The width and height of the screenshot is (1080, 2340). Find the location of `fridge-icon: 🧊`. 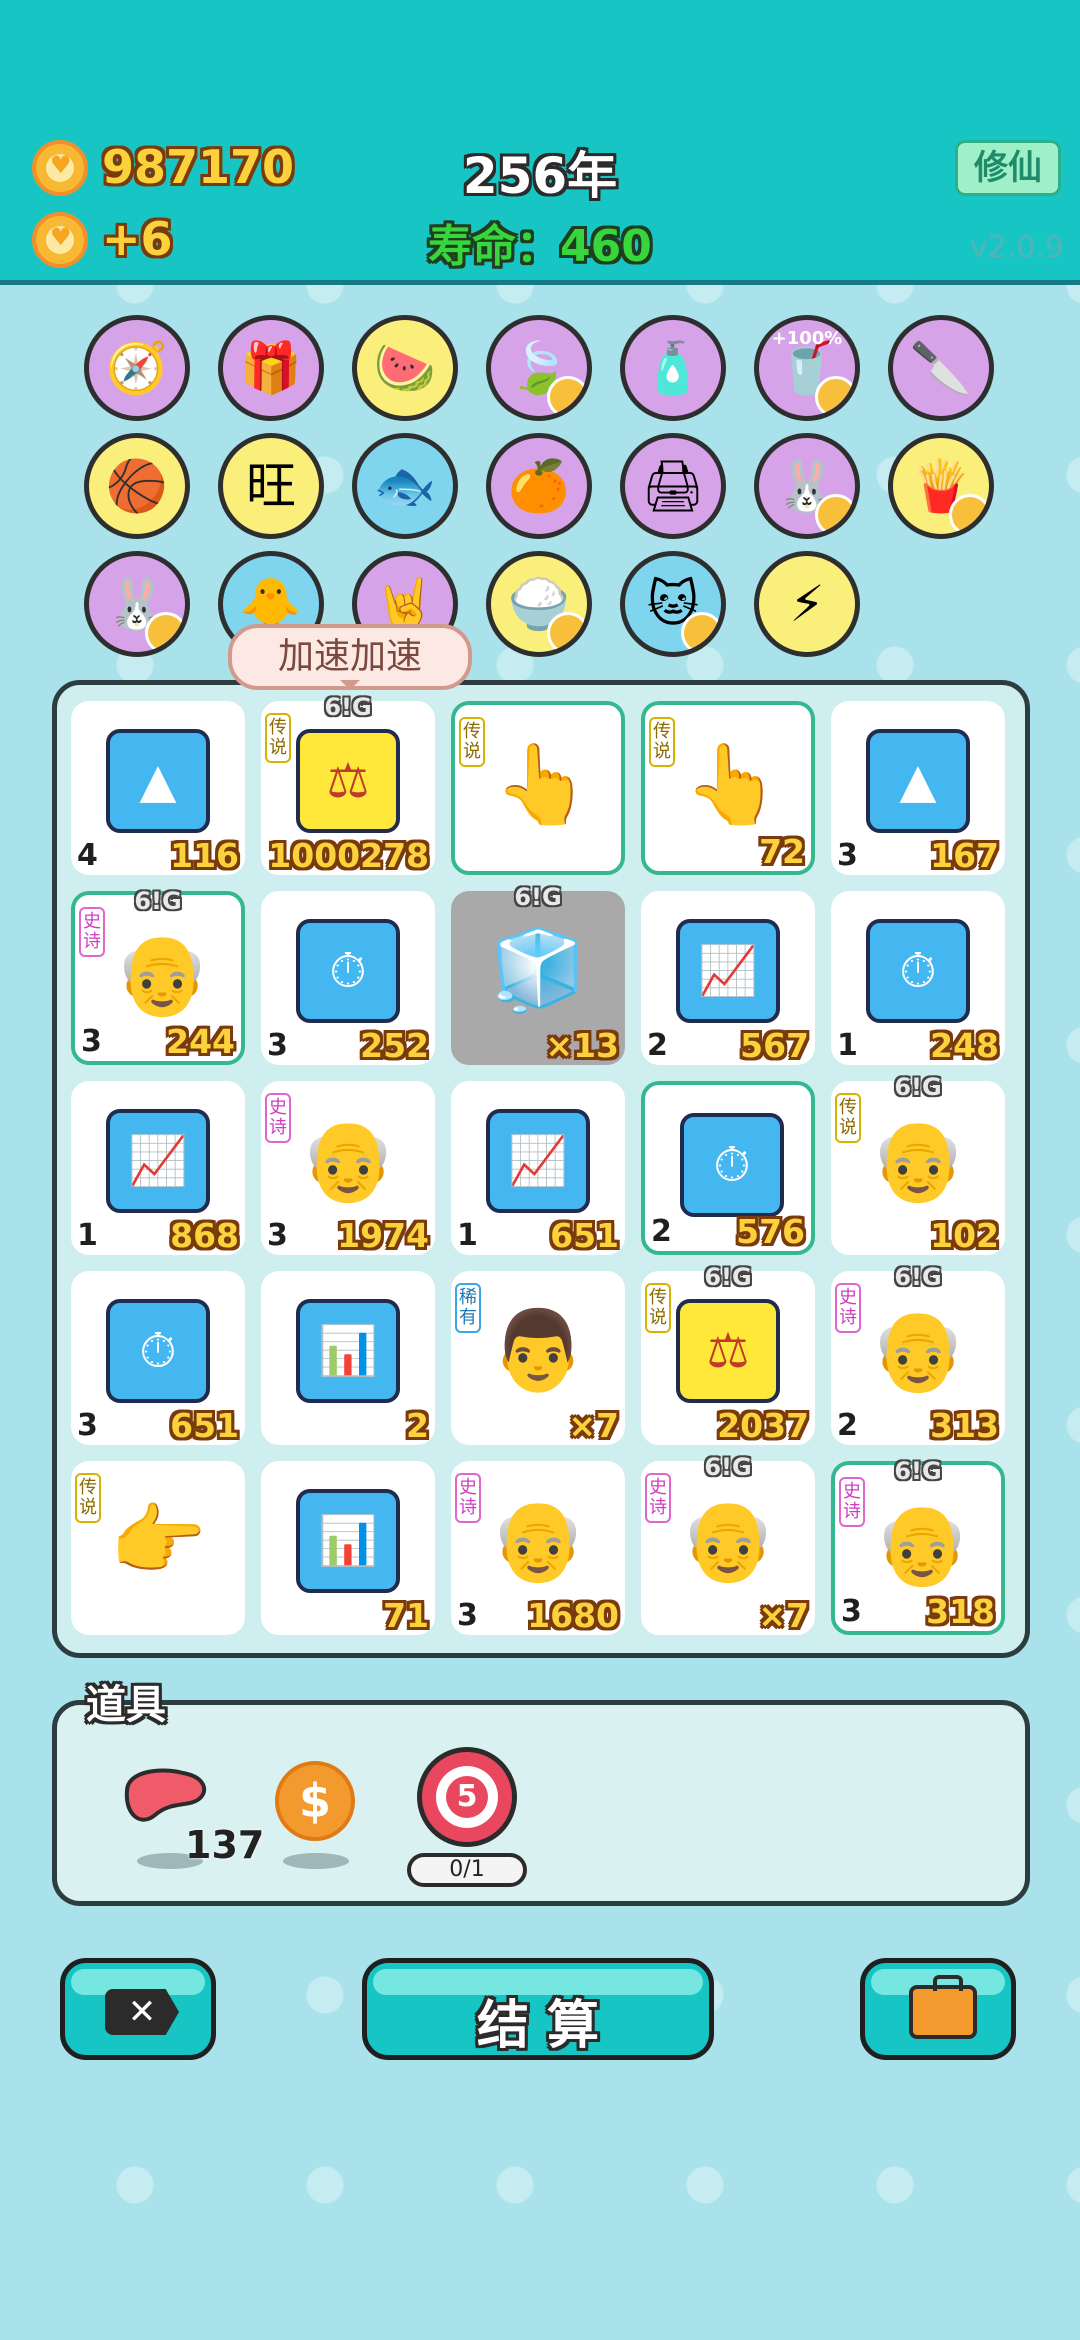

fridge-icon: 🧊 is located at coordinates (538, 971).